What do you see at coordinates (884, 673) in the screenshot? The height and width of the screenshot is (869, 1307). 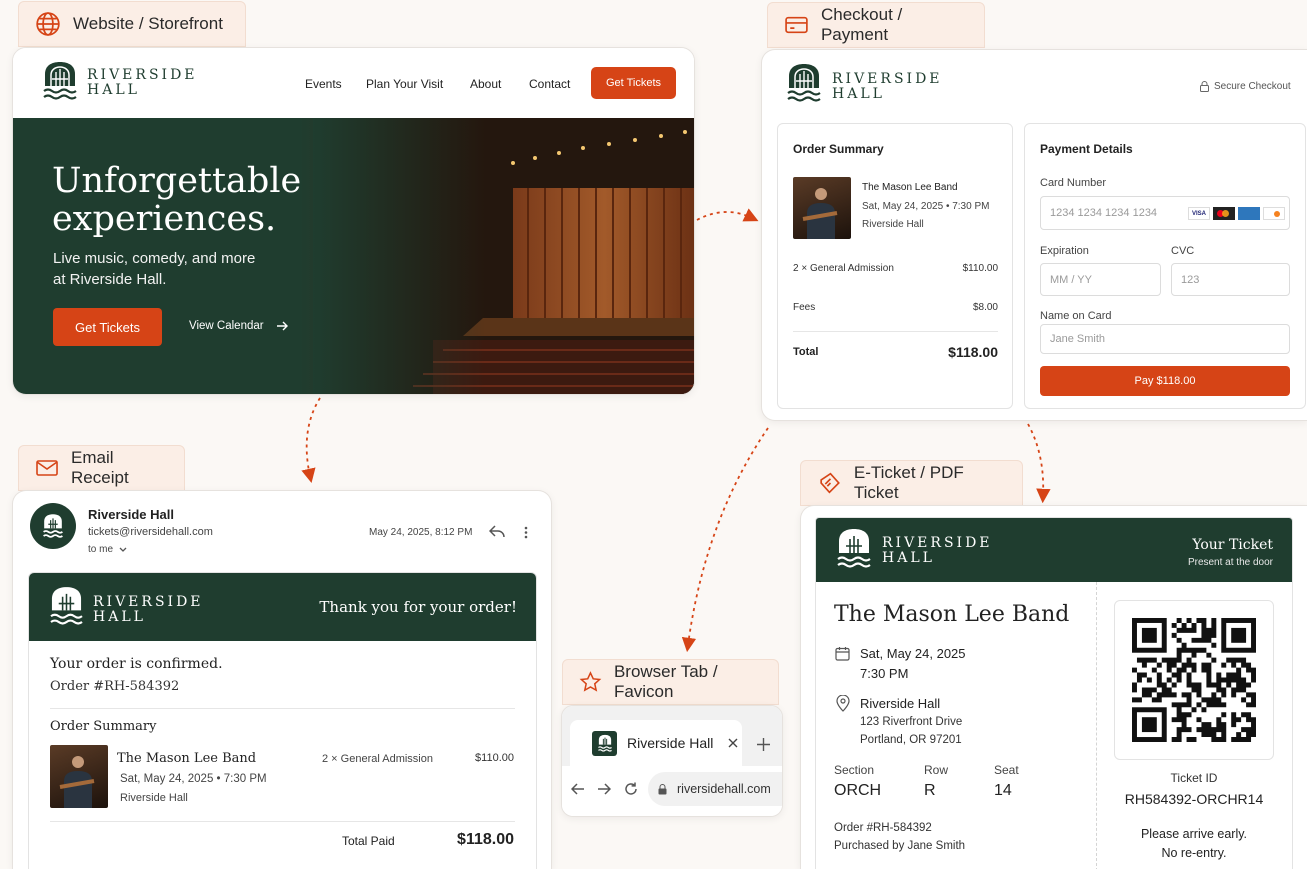 I see `ticket-time: 7:30 PM` at bounding box center [884, 673].